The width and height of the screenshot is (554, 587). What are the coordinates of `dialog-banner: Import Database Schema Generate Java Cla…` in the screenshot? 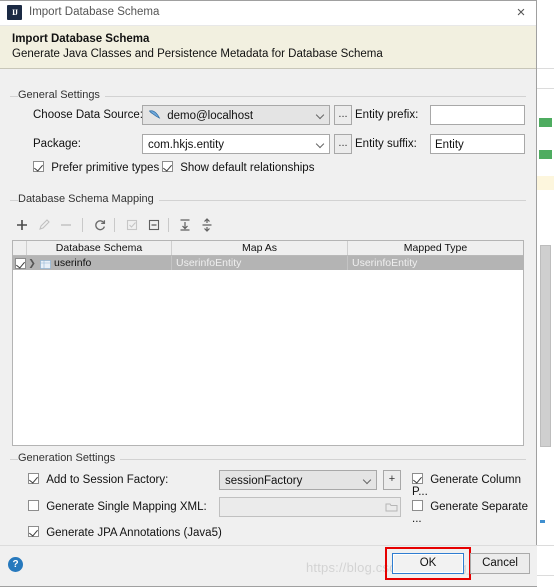 It's located at (268, 47).